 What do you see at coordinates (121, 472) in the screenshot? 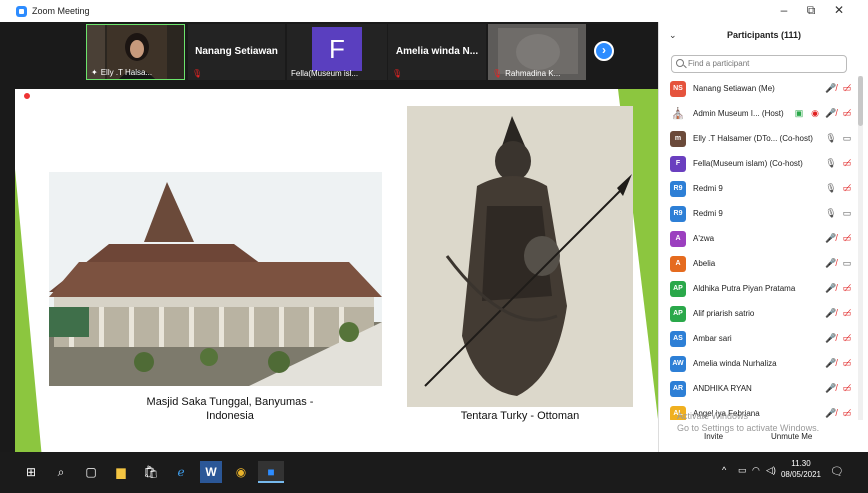
I see `file-explorer-icon: ▆` at bounding box center [121, 472].